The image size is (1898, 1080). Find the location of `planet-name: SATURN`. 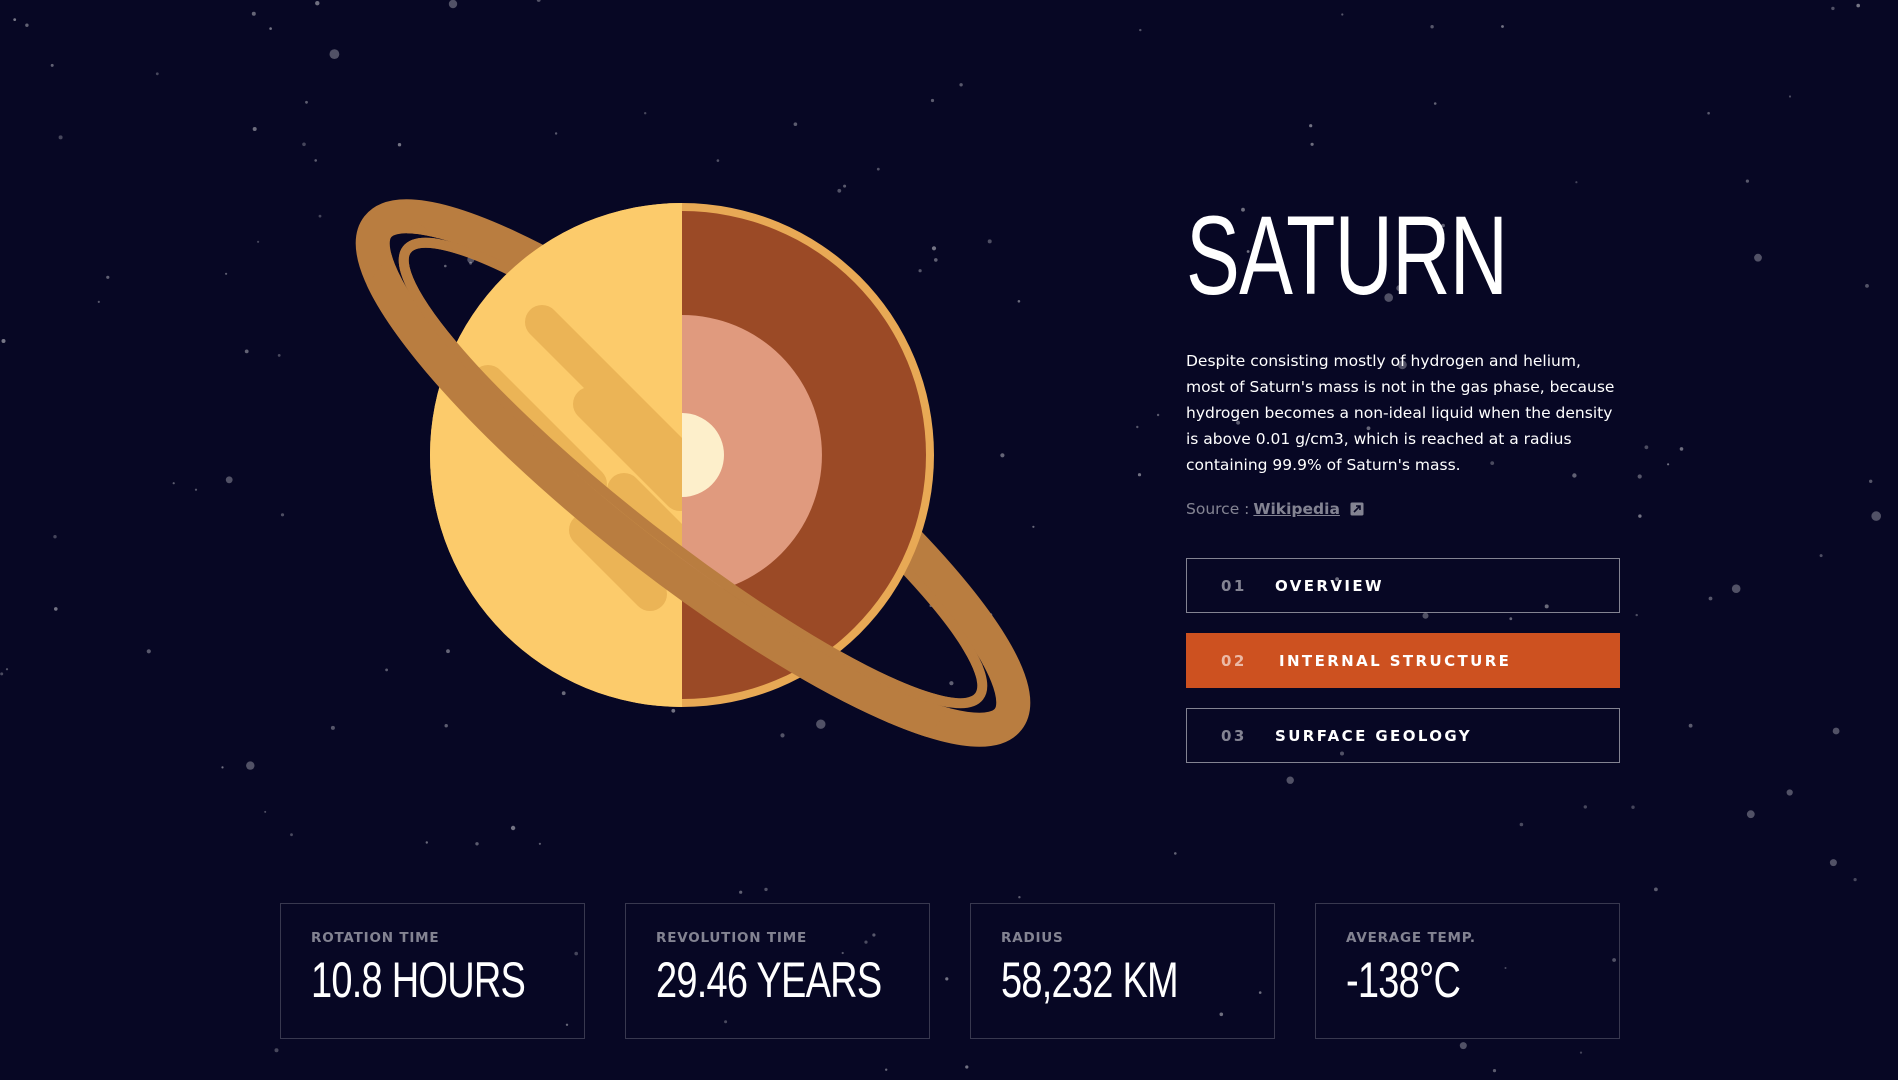

planet-name: SATURN is located at coordinates (1347, 255).